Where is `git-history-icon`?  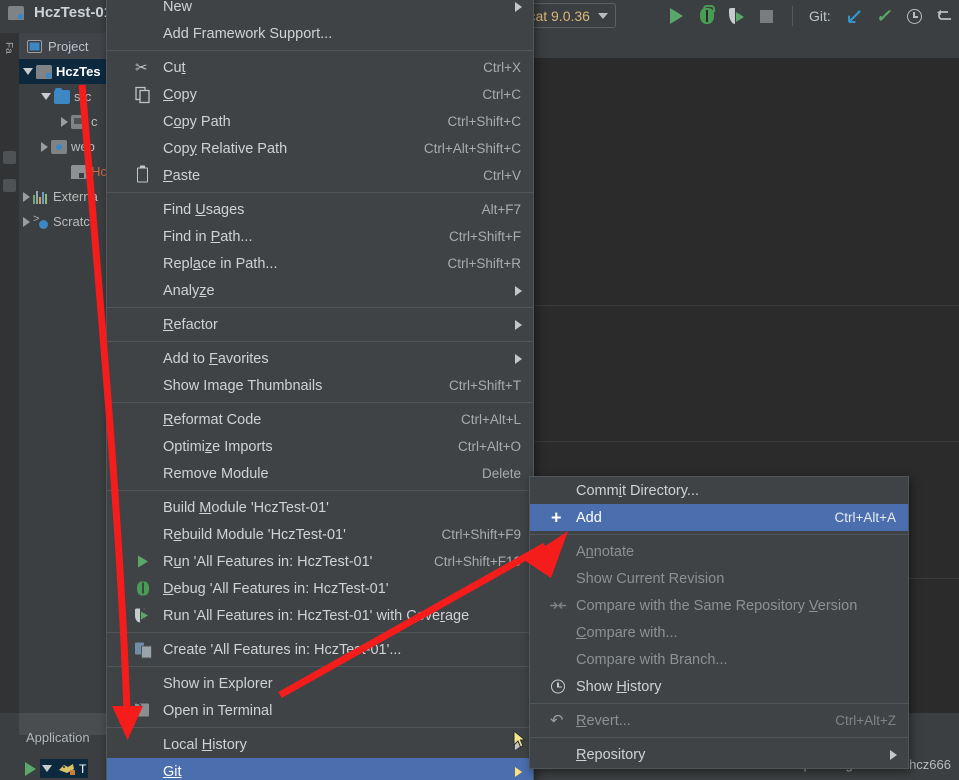
git-history-icon is located at coordinates (914, 16).